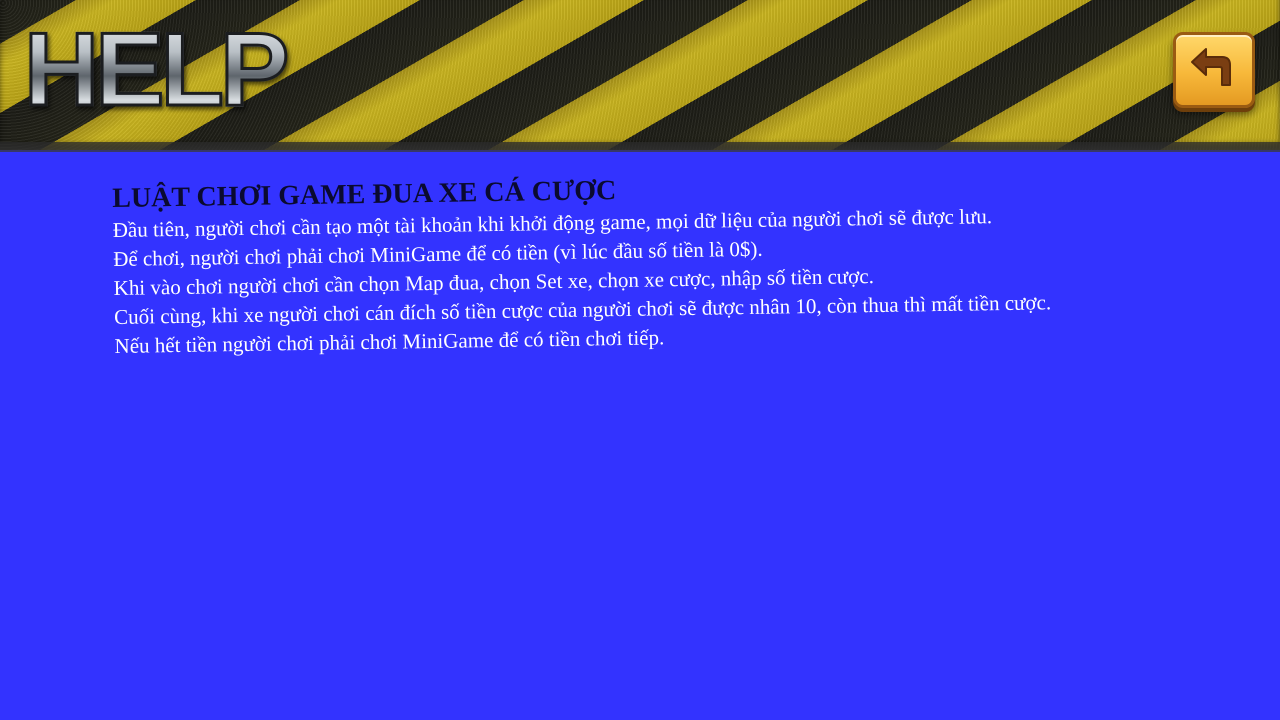 The height and width of the screenshot is (720, 1280). Describe the element at coordinates (640, 147) in the screenshot. I see `header-divider` at that location.